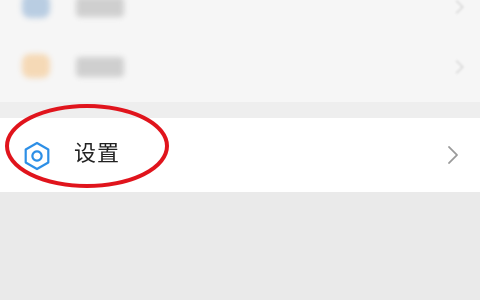 Image resolution: width=480 pixels, height=300 pixels. I want to click on blurred-menu-item, so click(240, 16).